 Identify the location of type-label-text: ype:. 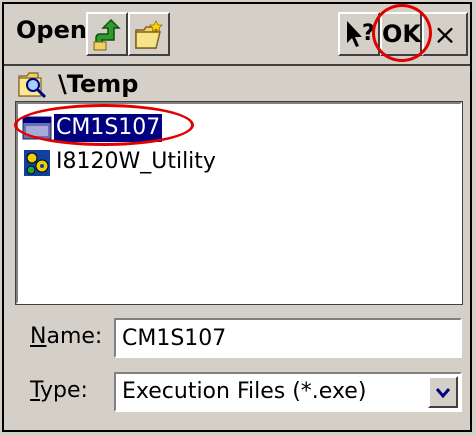
(64, 390).